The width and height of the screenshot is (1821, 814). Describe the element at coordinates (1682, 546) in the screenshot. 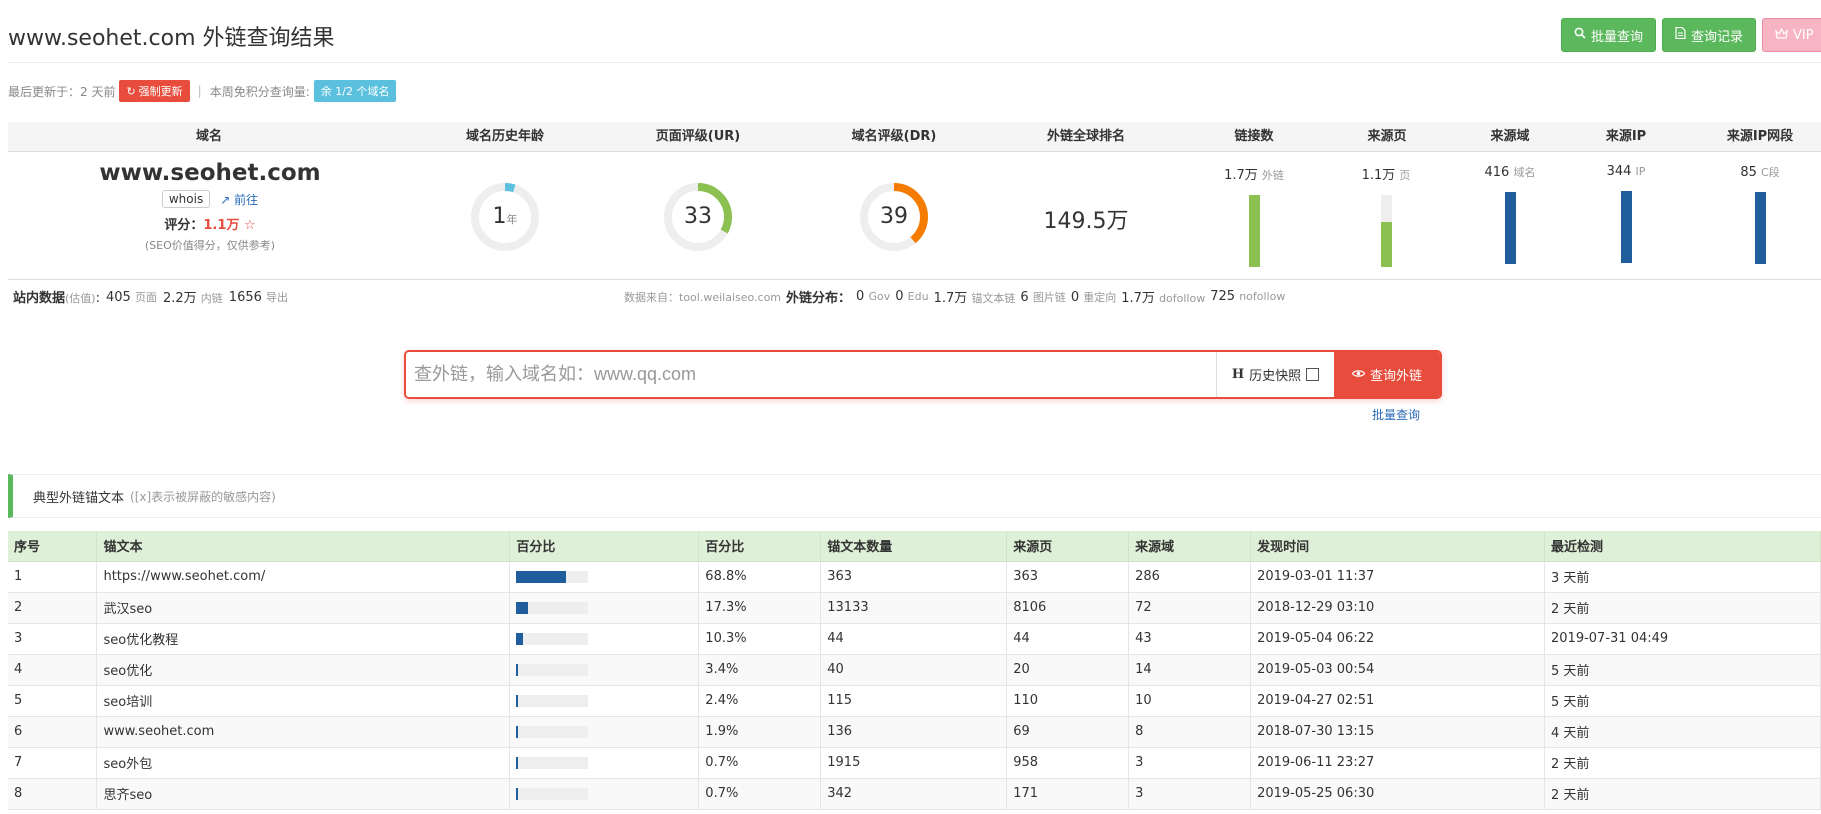

I see `col-last-checked: 最近检测` at that location.